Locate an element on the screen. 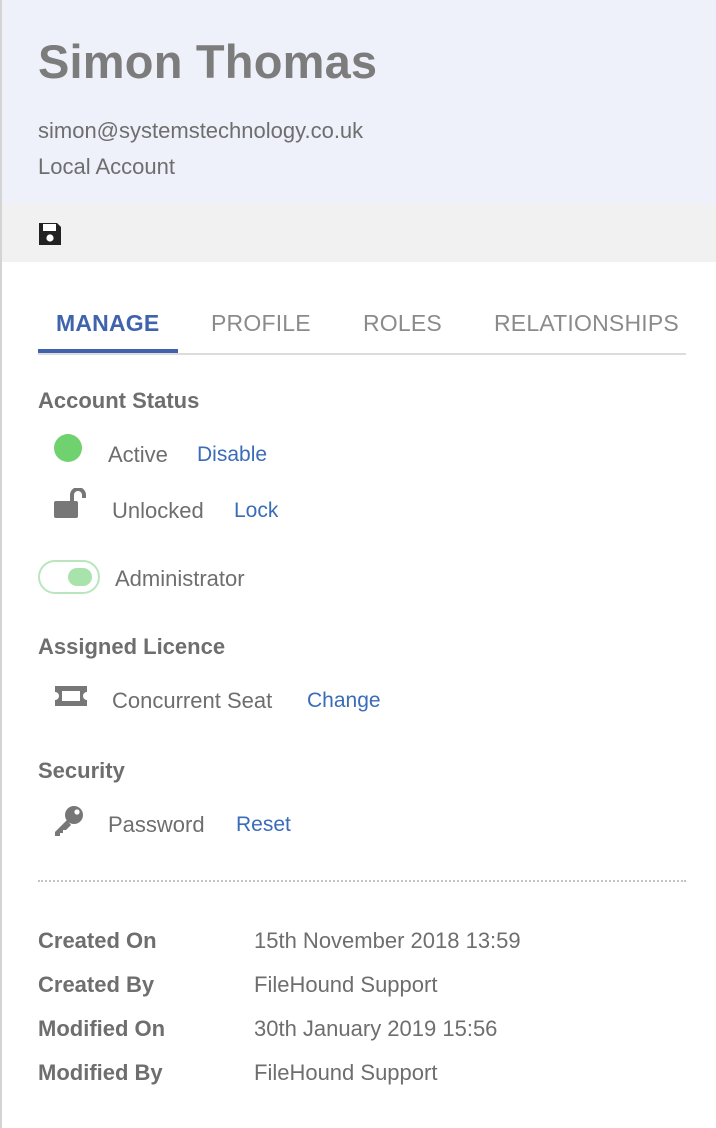  lock-link: Lock is located at coordinates (256, 511).